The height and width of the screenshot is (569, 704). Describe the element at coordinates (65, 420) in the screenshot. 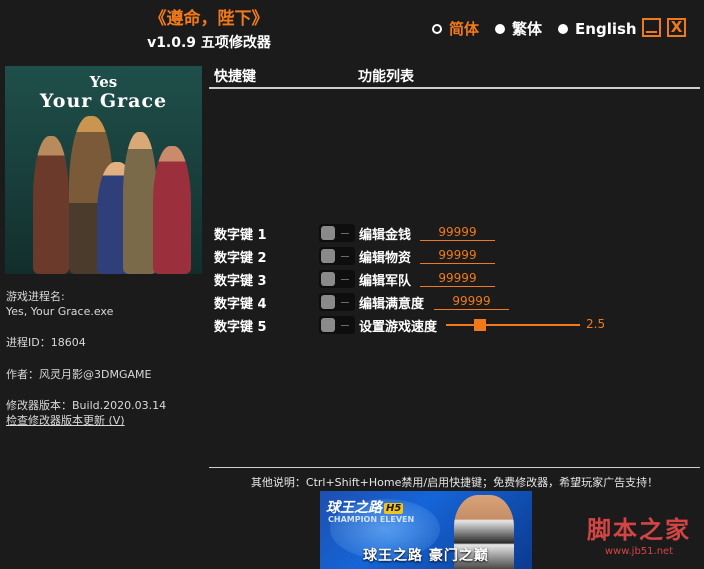

I see `check-update-link: 检查修改器版本更新 (V)` at that location.